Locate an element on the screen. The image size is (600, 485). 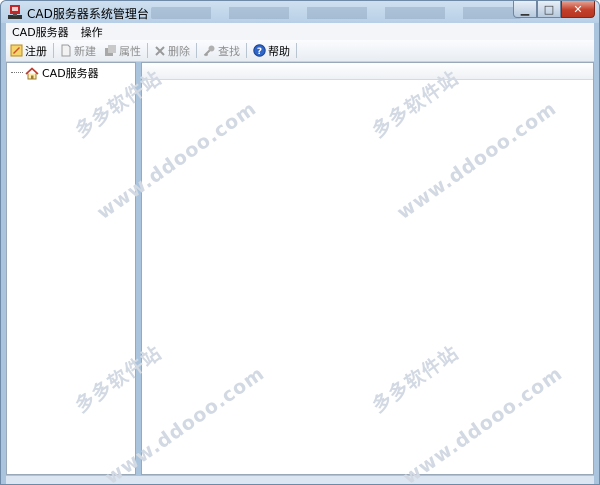
help-button: ? 帮助 is located at coordinates (271, 50).